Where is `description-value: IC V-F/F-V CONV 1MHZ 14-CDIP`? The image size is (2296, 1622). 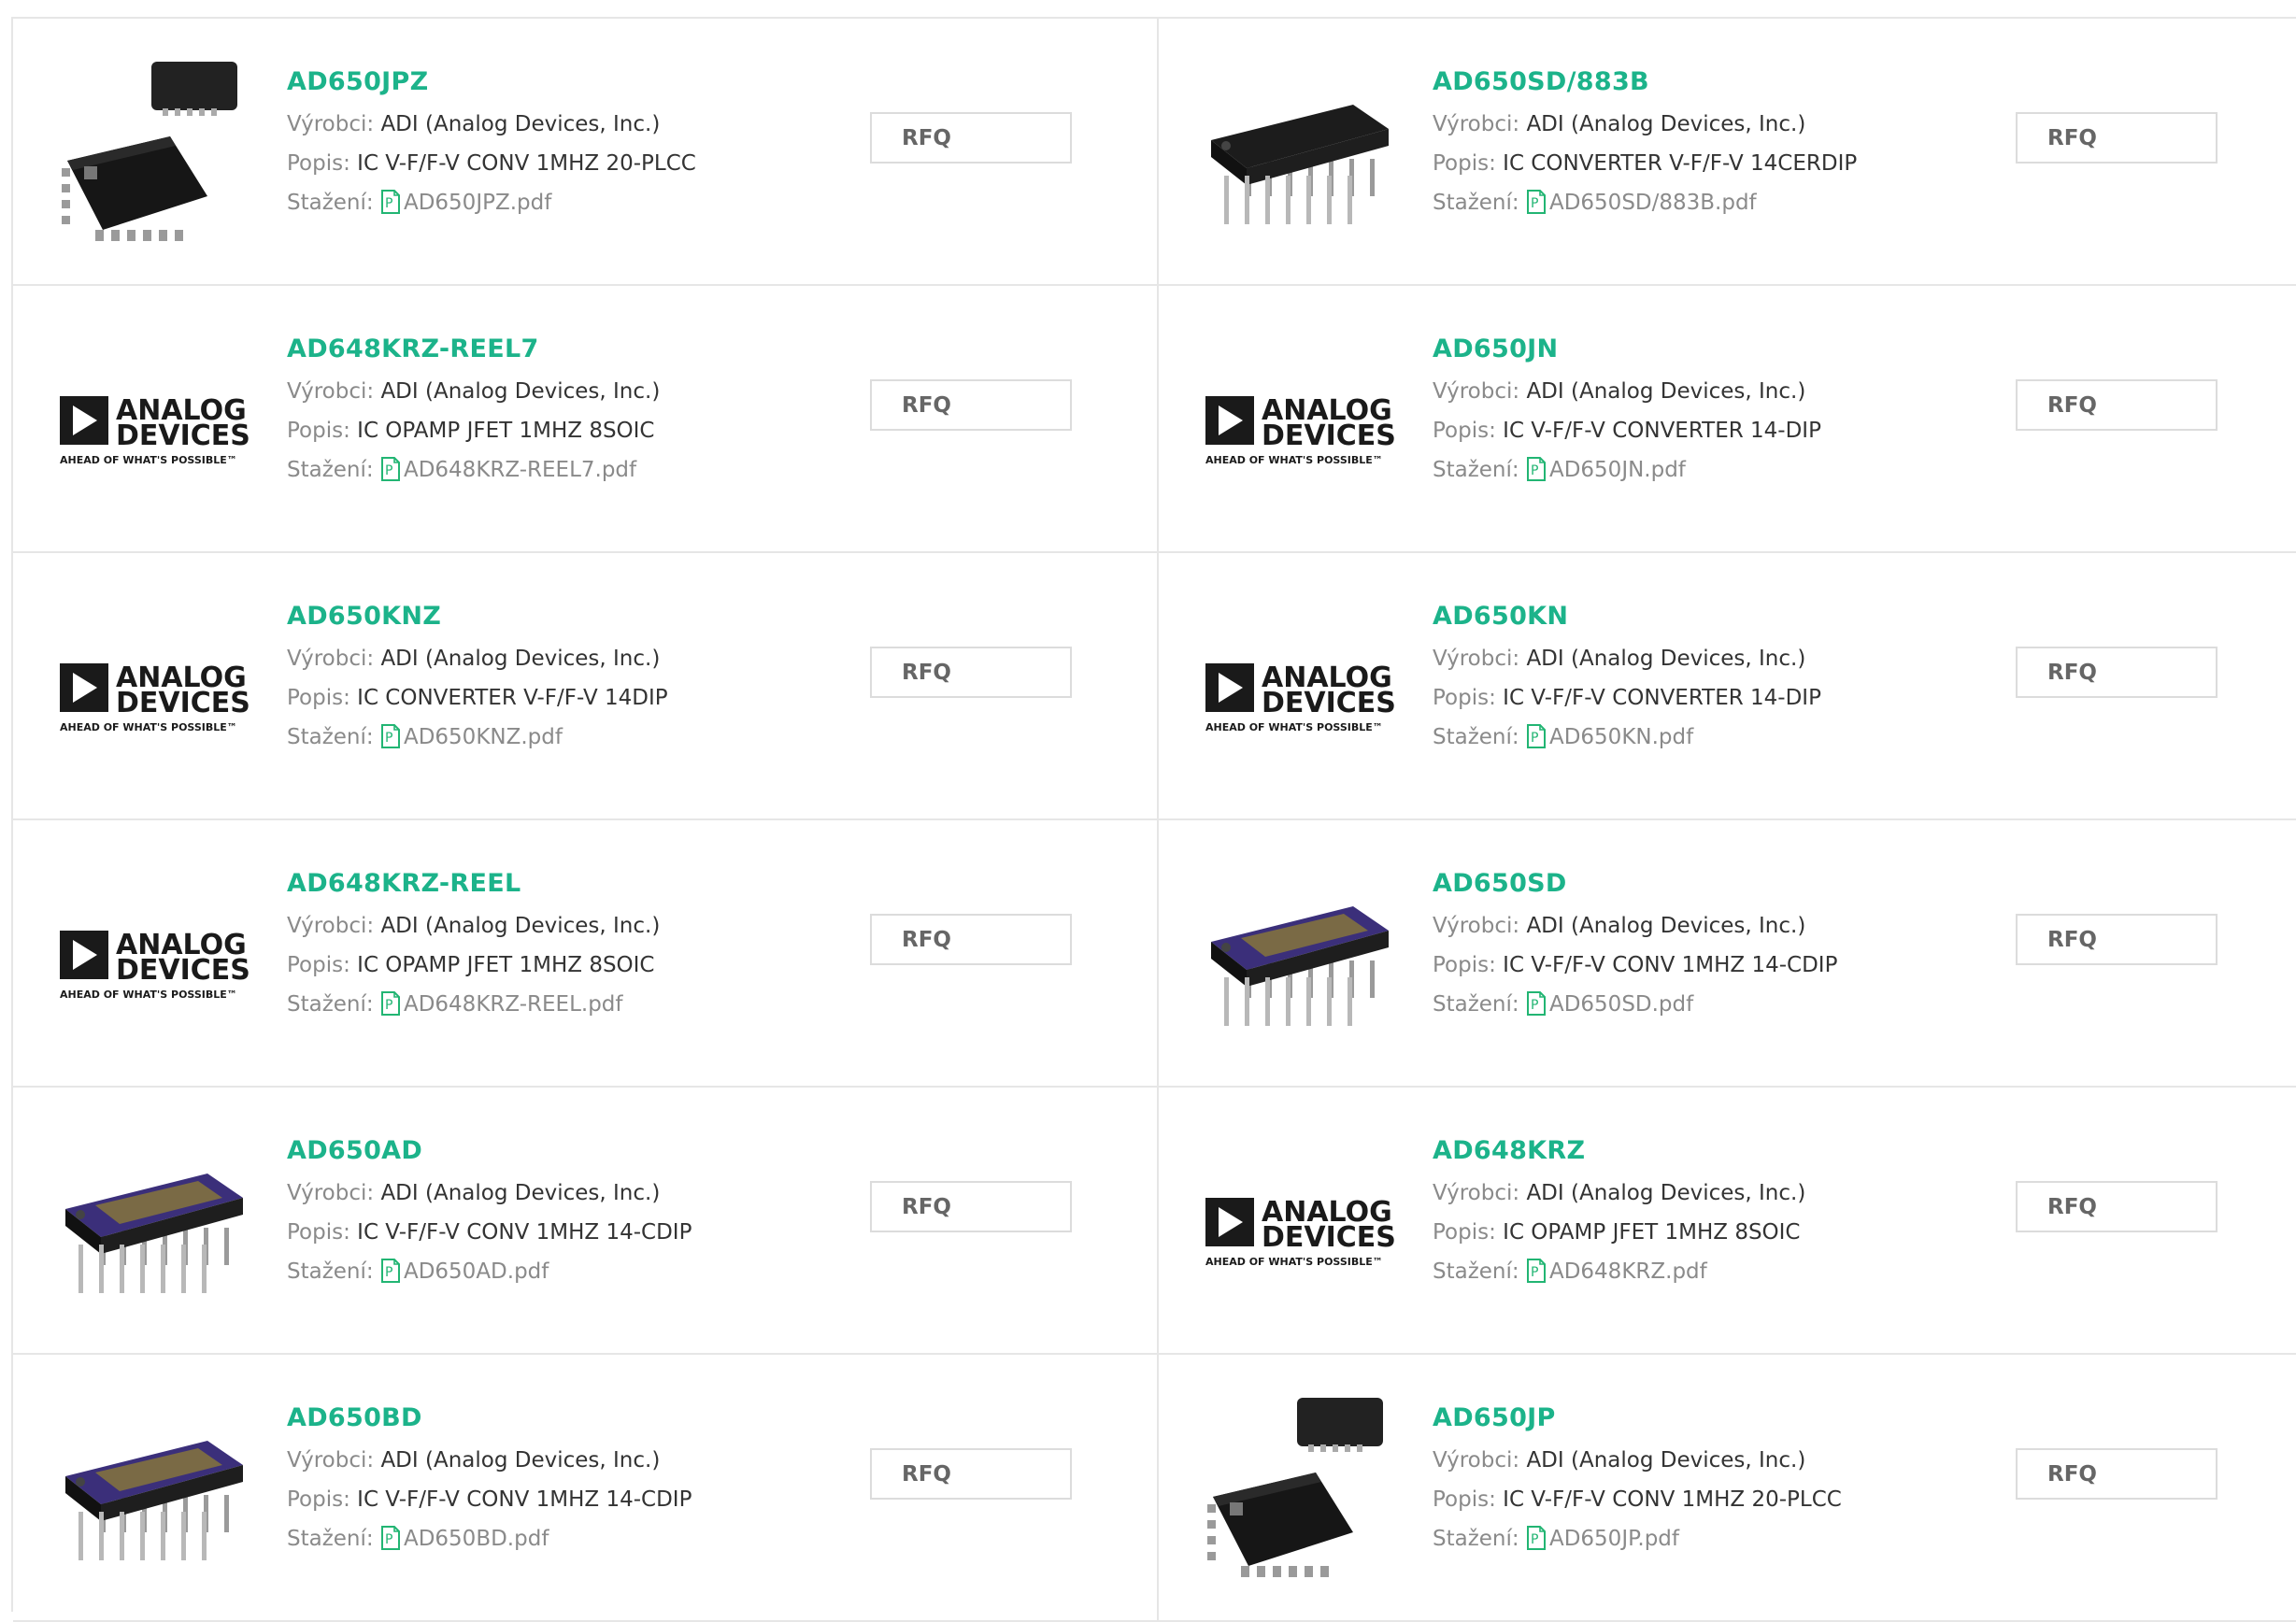 description-value: IC V-F/F-V CONV 1MHZ 14-CDIP is located at coordinates (1670, 965).